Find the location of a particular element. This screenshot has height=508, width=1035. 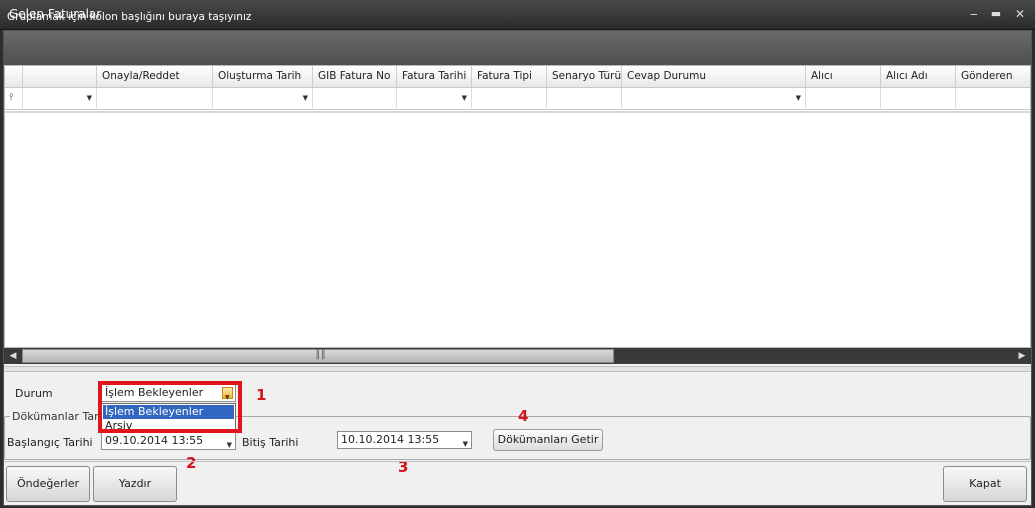

column-header-select is located at coordinates (60, 77).